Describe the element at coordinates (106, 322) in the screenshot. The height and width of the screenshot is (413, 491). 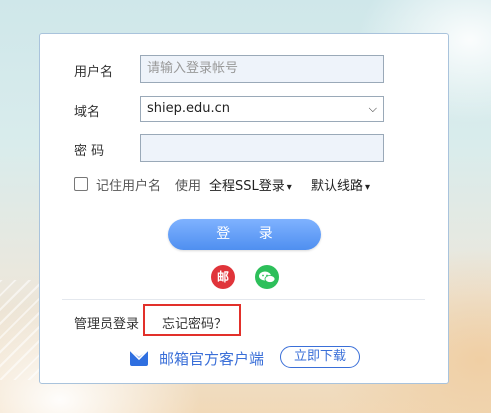
I see `admin-login-link: 管理员登录` at that location.